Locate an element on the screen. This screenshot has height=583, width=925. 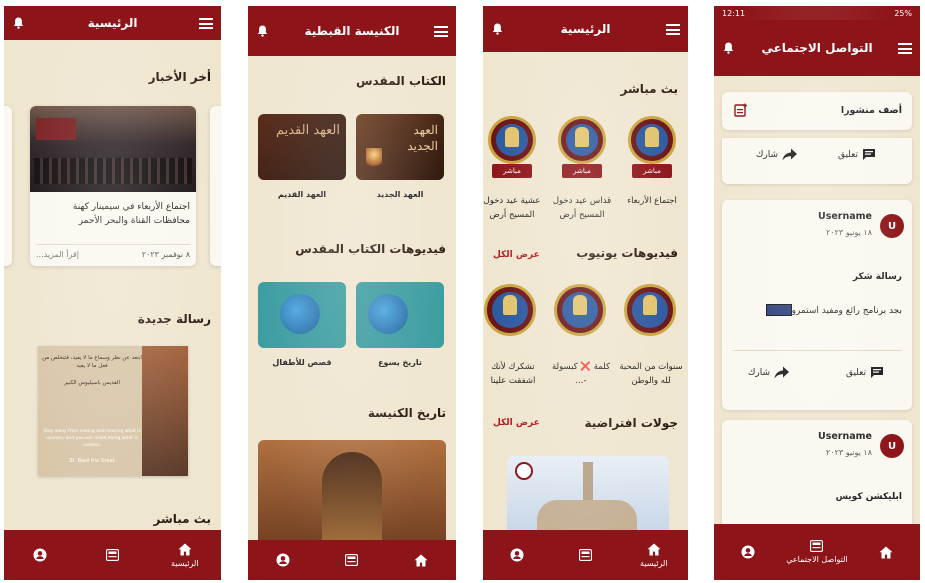
news-date: ٨ نوفمبر ٢٠٢٣ is located at coordinates (165, 254).